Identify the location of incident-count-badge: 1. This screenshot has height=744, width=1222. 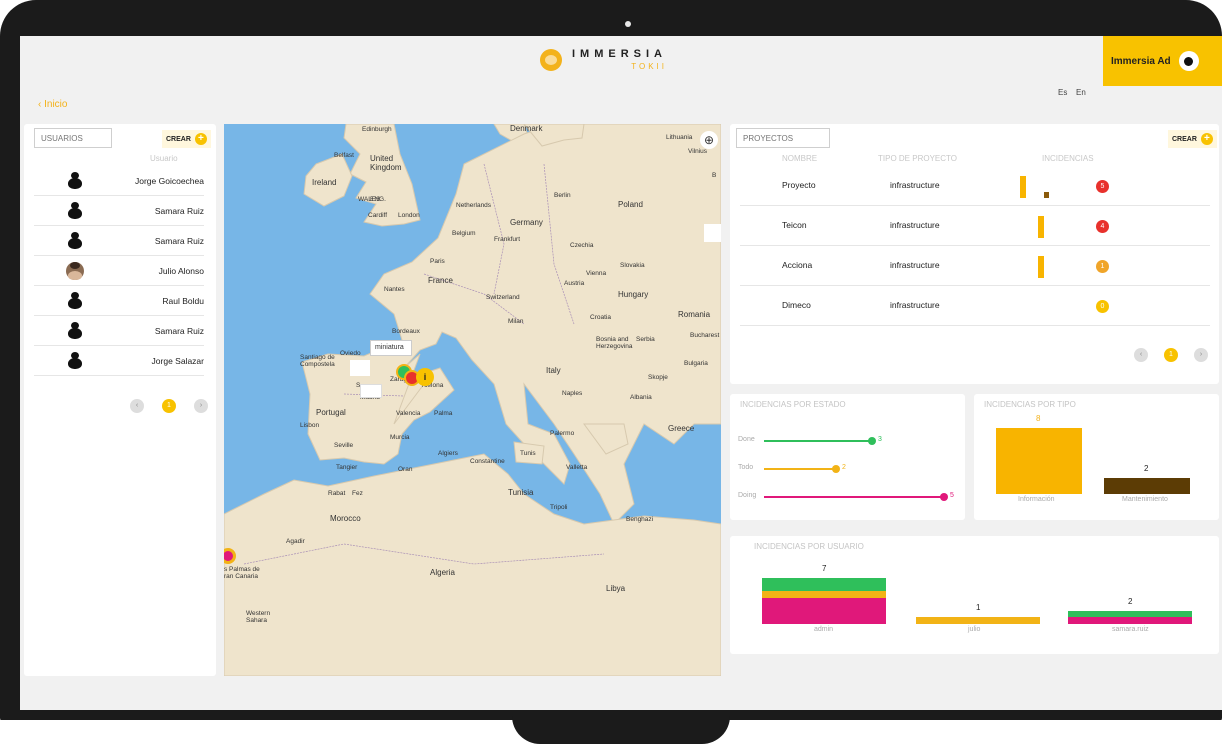
(1102, 266).